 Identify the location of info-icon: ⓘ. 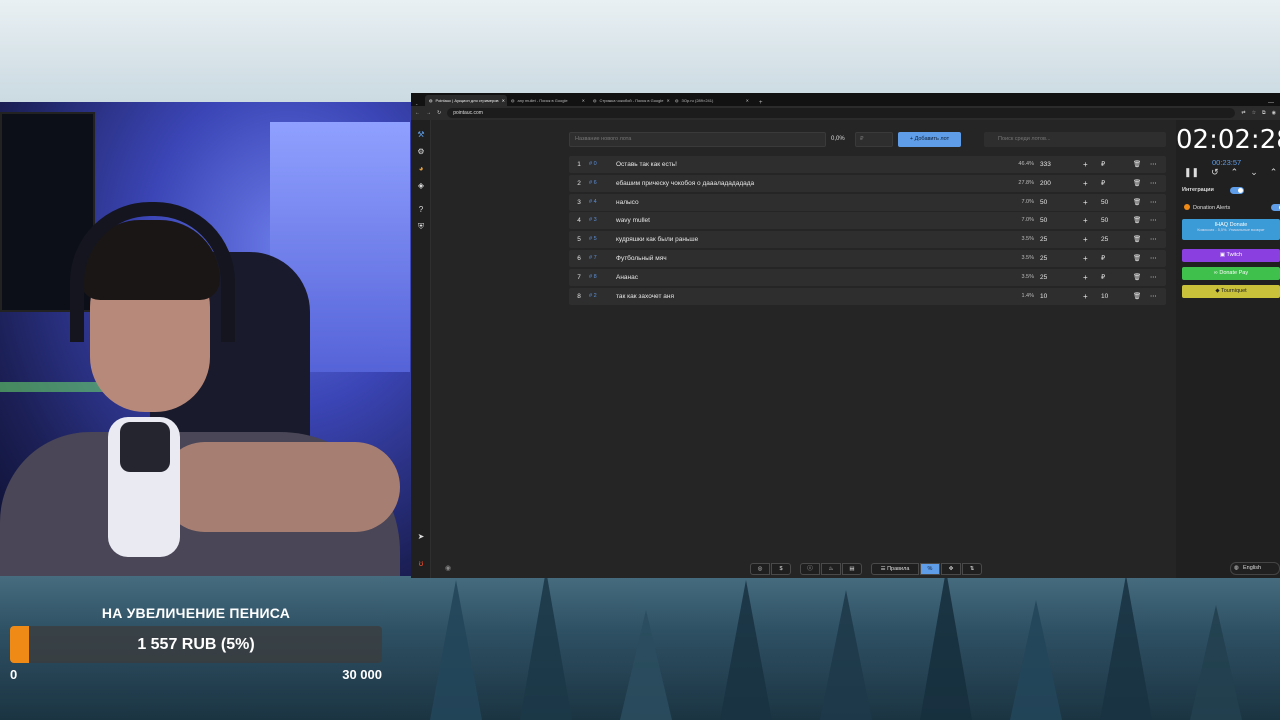
(810, 569).